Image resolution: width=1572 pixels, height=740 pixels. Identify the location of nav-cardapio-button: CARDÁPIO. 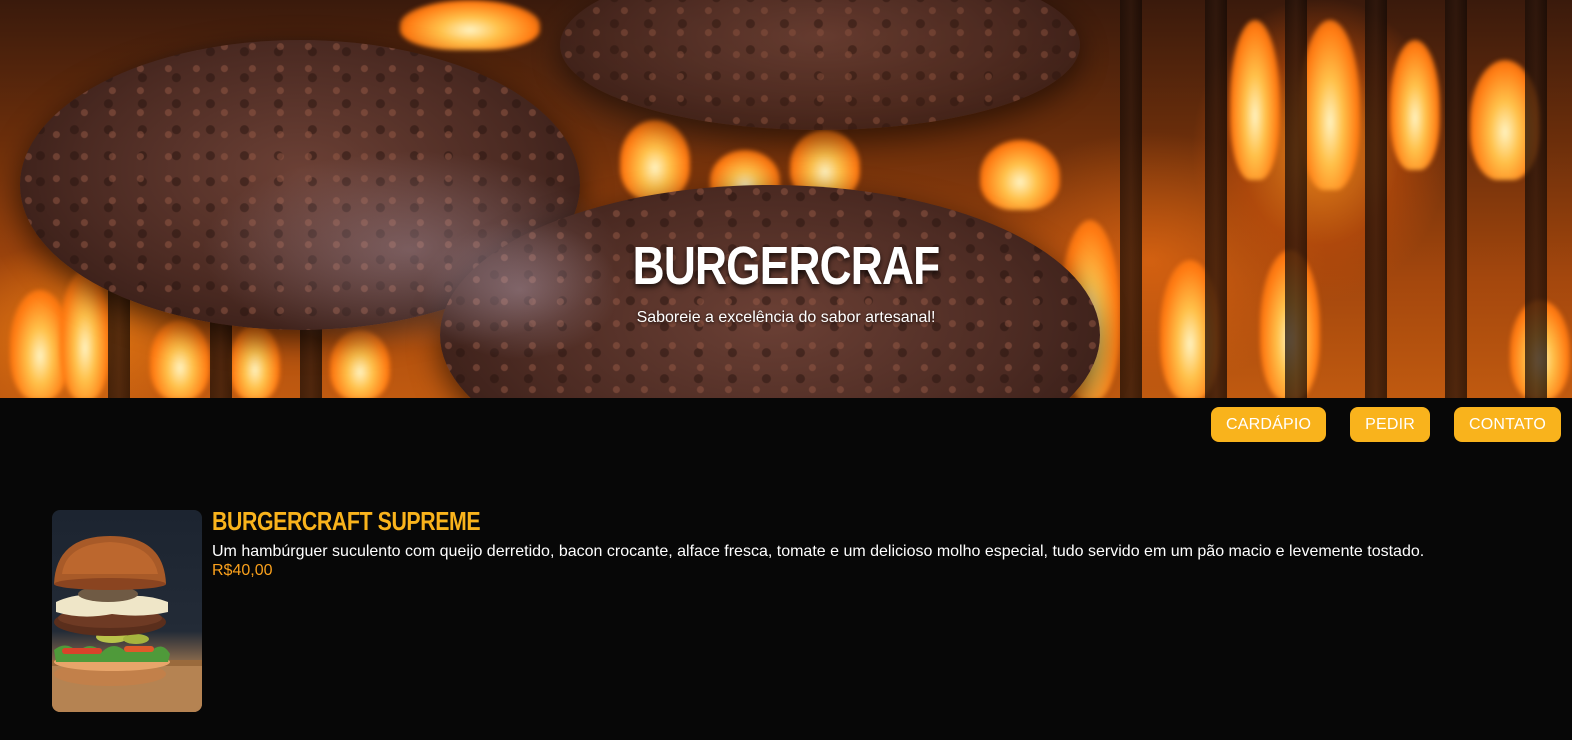
(1268, 424).